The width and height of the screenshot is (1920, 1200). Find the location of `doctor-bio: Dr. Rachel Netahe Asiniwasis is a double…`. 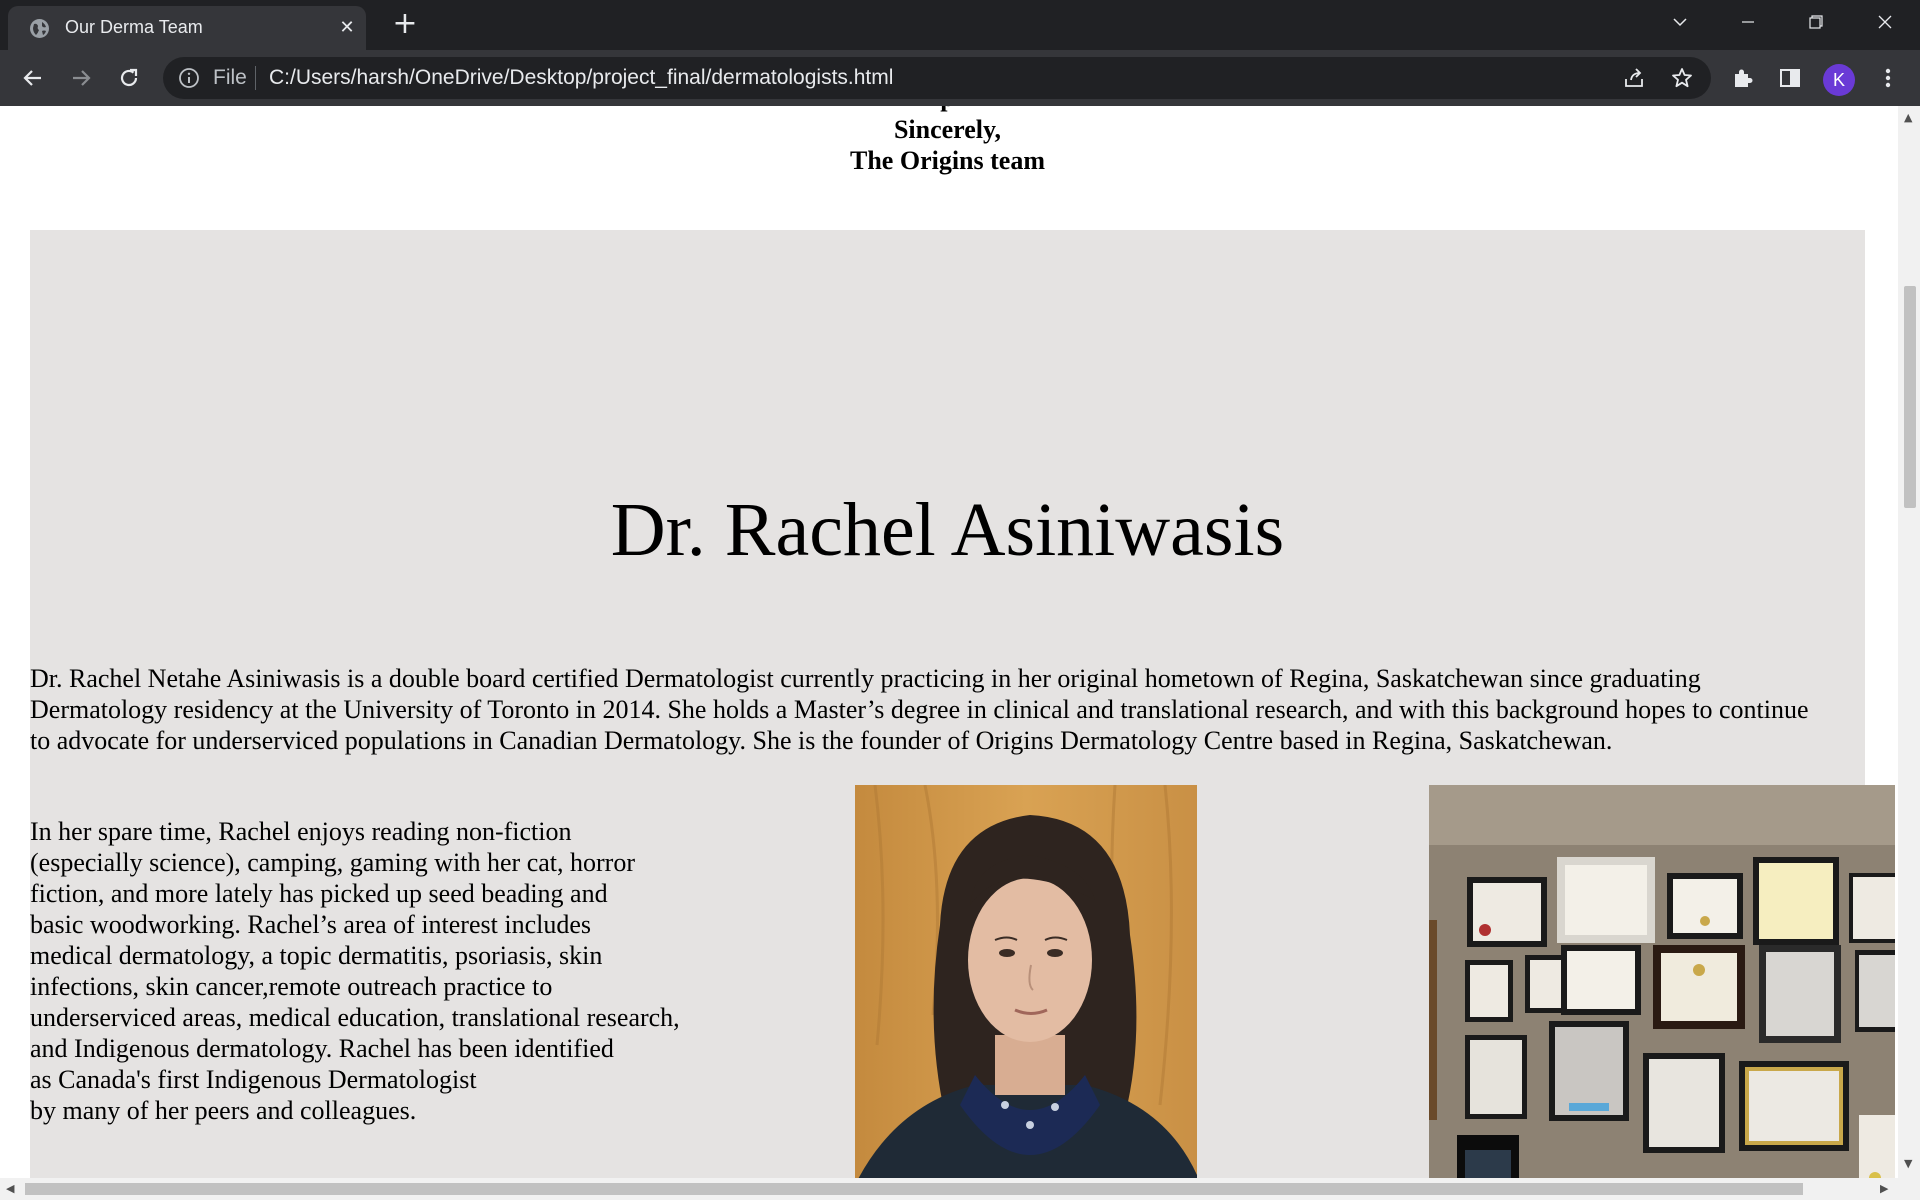

doctor-bio: Dr. Rachel Netahe Asiniwasis is a double… is located at coordinates (919, 709).